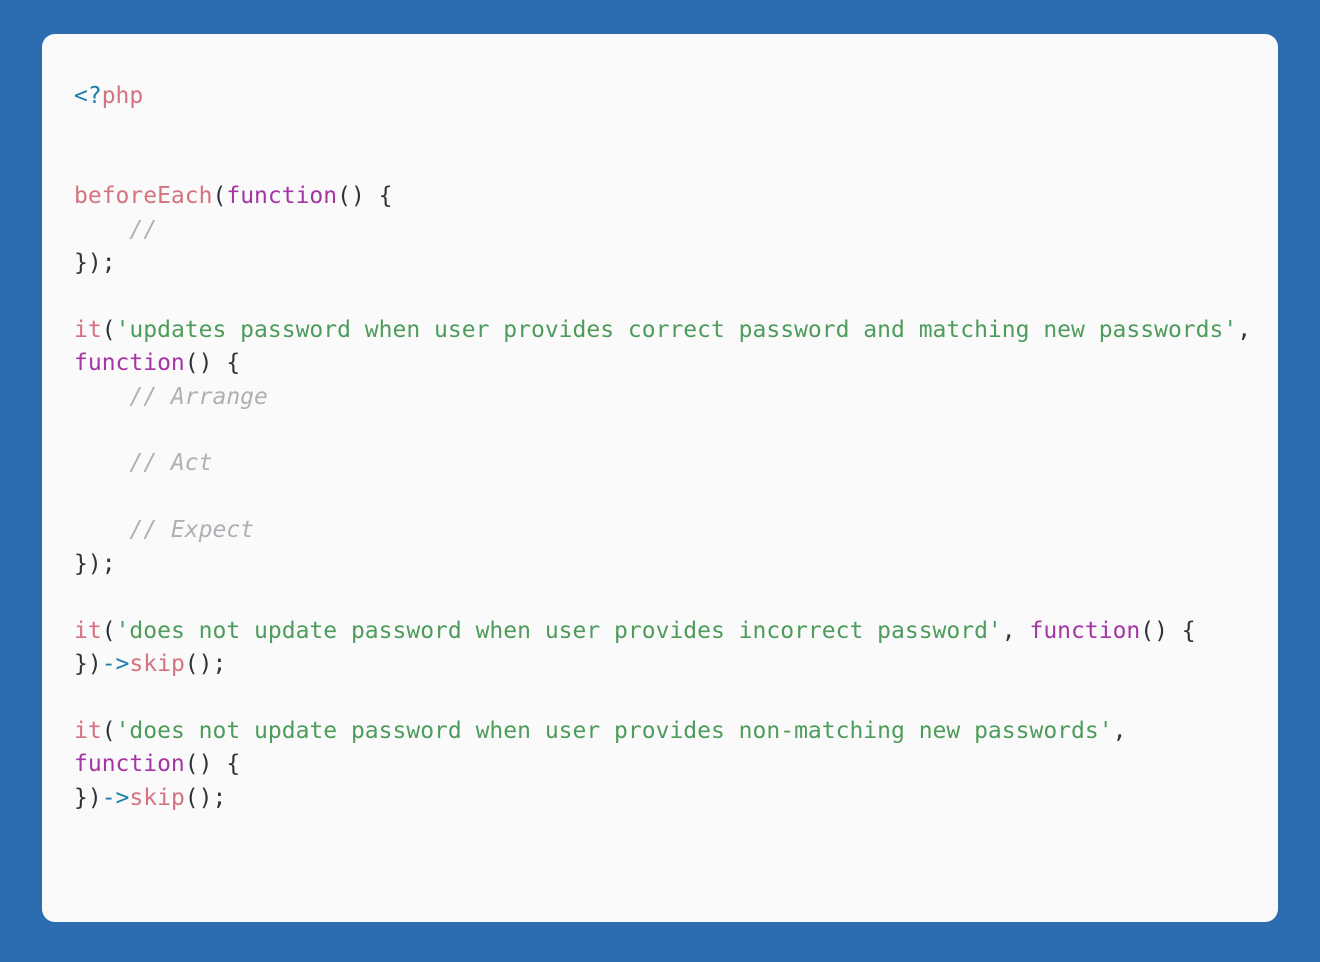 Image resolution: width=1320 pixels, height=962 pixels. Describe the element at coordinates (198, 396) in the screenshot. I see `code-token: // Arrange` at that location.